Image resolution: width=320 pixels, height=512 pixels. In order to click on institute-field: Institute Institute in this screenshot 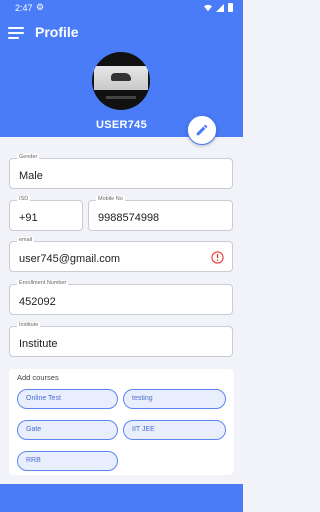, I will do `click(121, 339)`.